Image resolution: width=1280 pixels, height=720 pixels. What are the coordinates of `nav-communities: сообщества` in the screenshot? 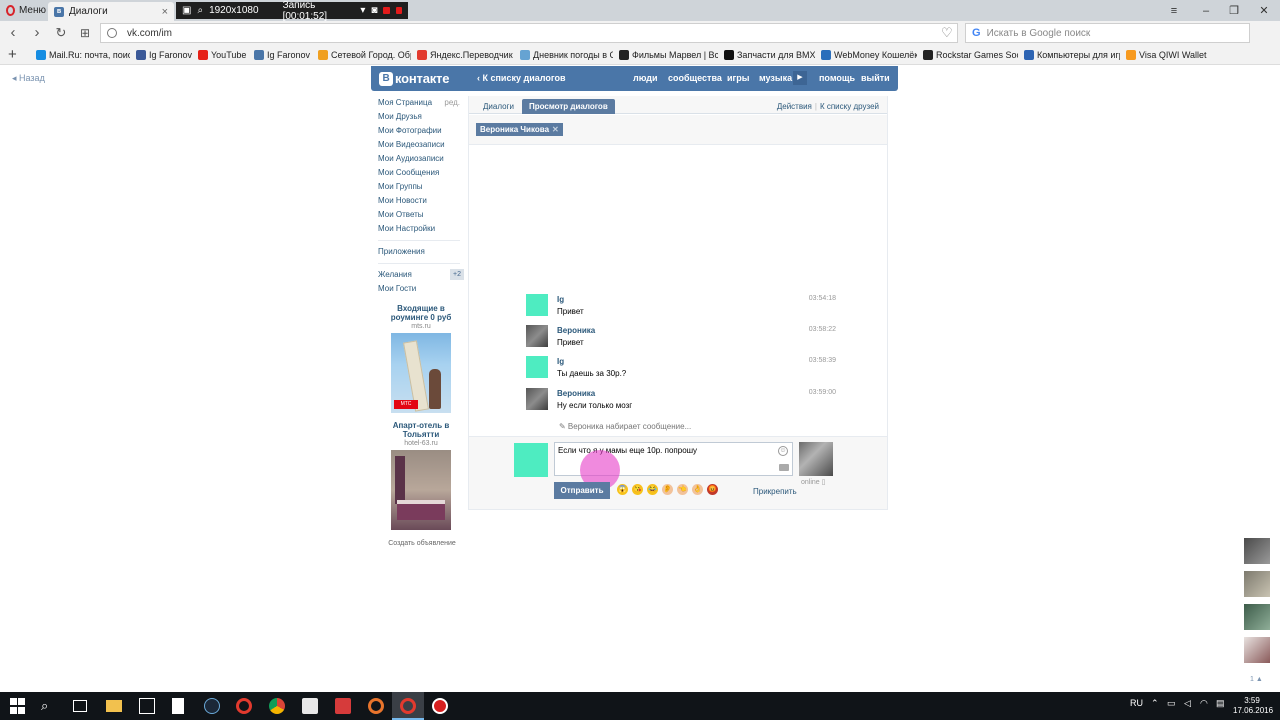 It's located at (695, 78).